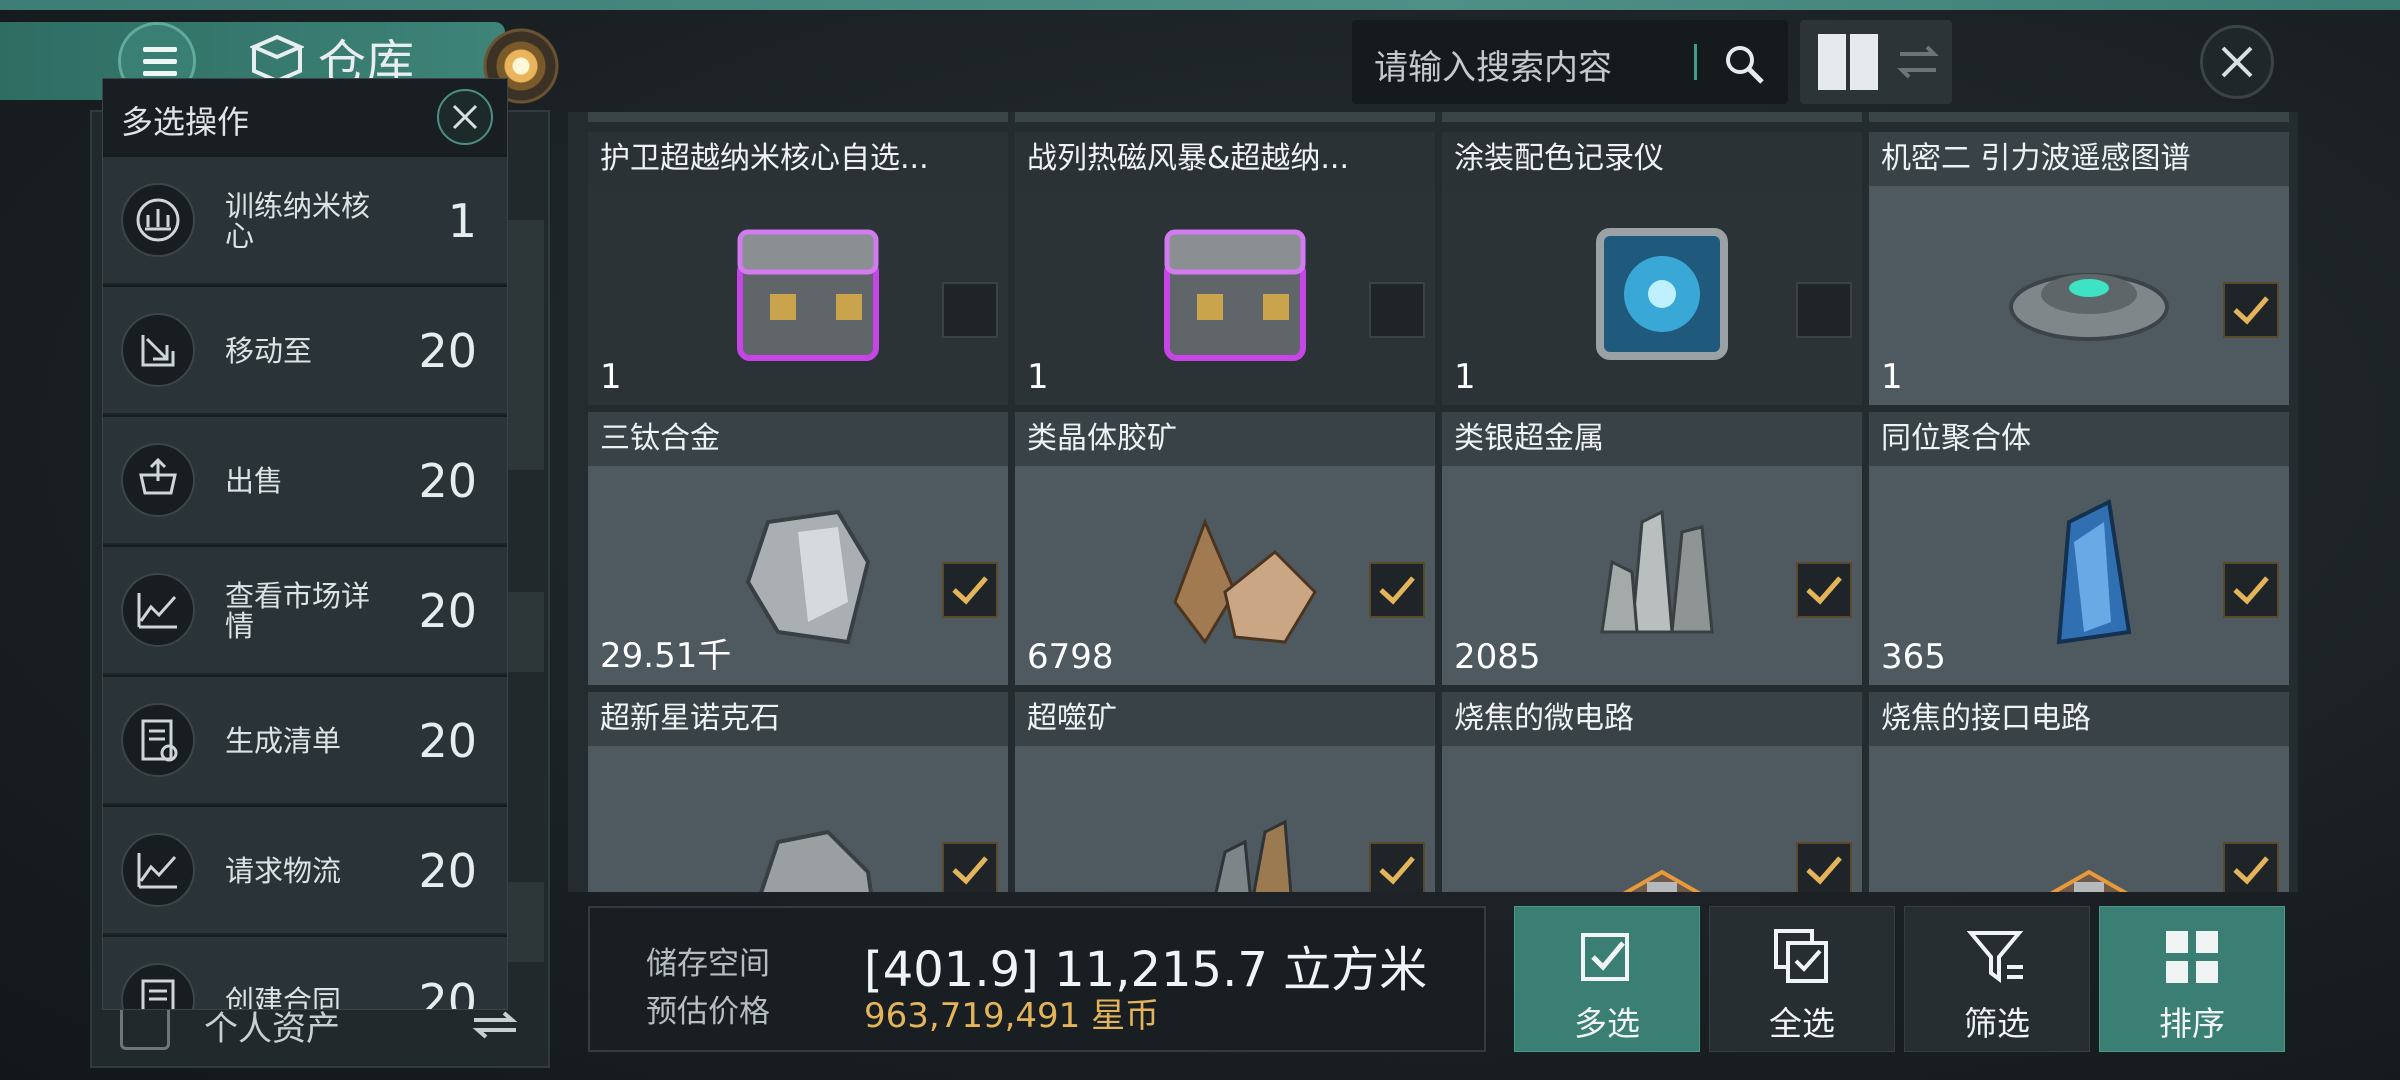 The width and height of the screenshot is (2400, 1080). Describe the element at coordinates (305, 972) in the screenshot. I see `op-create-contract: 创建合同 20` at that location.